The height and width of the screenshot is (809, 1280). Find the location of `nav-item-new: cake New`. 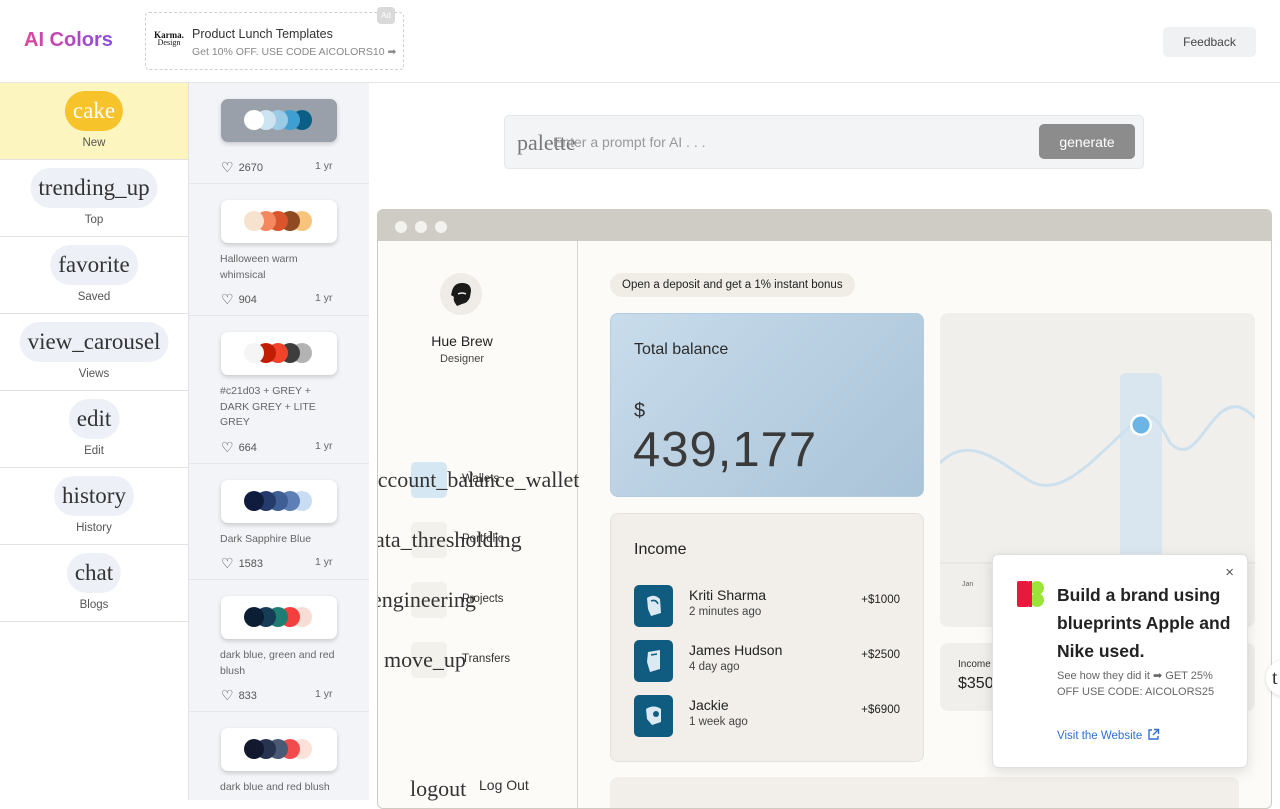

nav-item-new: cake New is located at coordinates (94, 121).